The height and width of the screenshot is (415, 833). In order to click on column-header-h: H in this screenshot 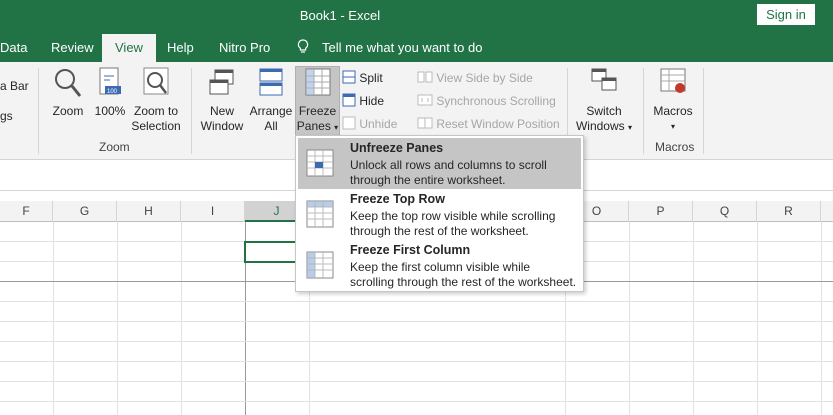, I will do `click(149, 211)`.